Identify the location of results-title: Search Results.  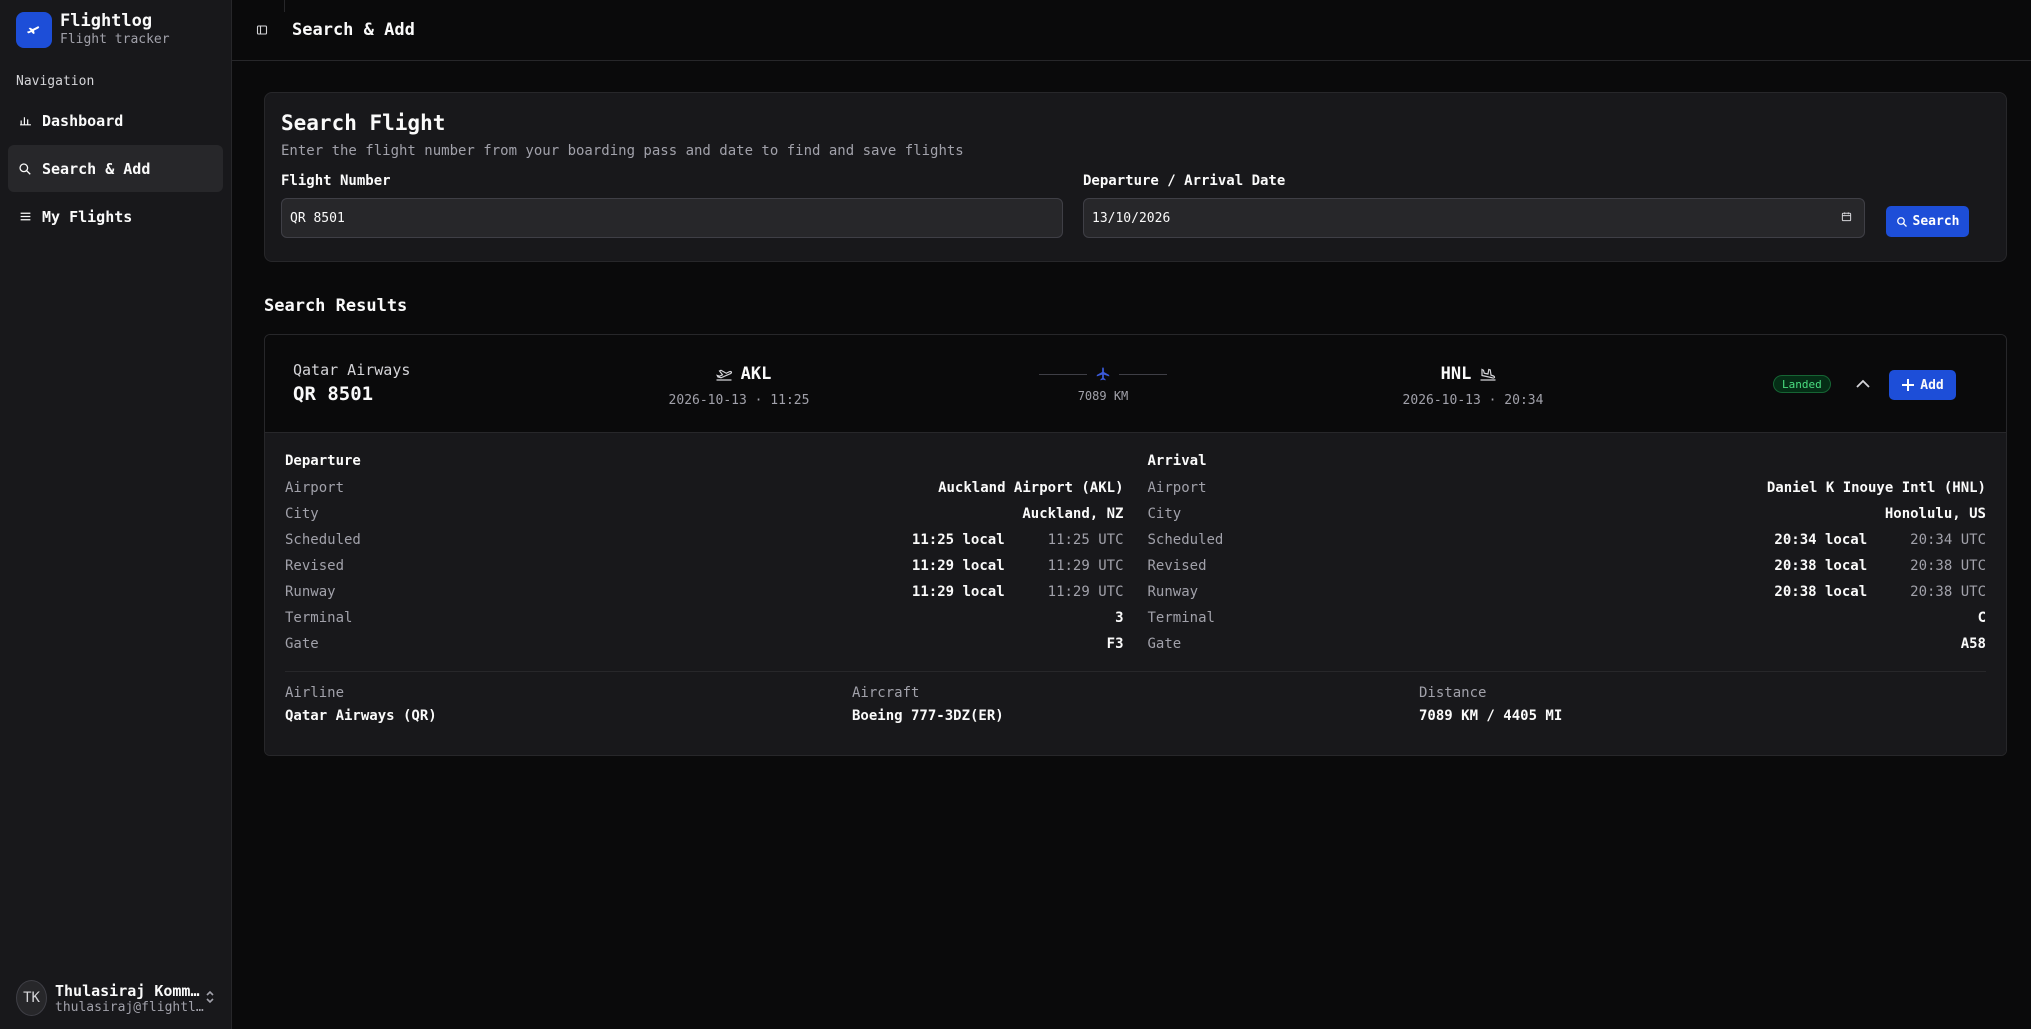
(336, 306).